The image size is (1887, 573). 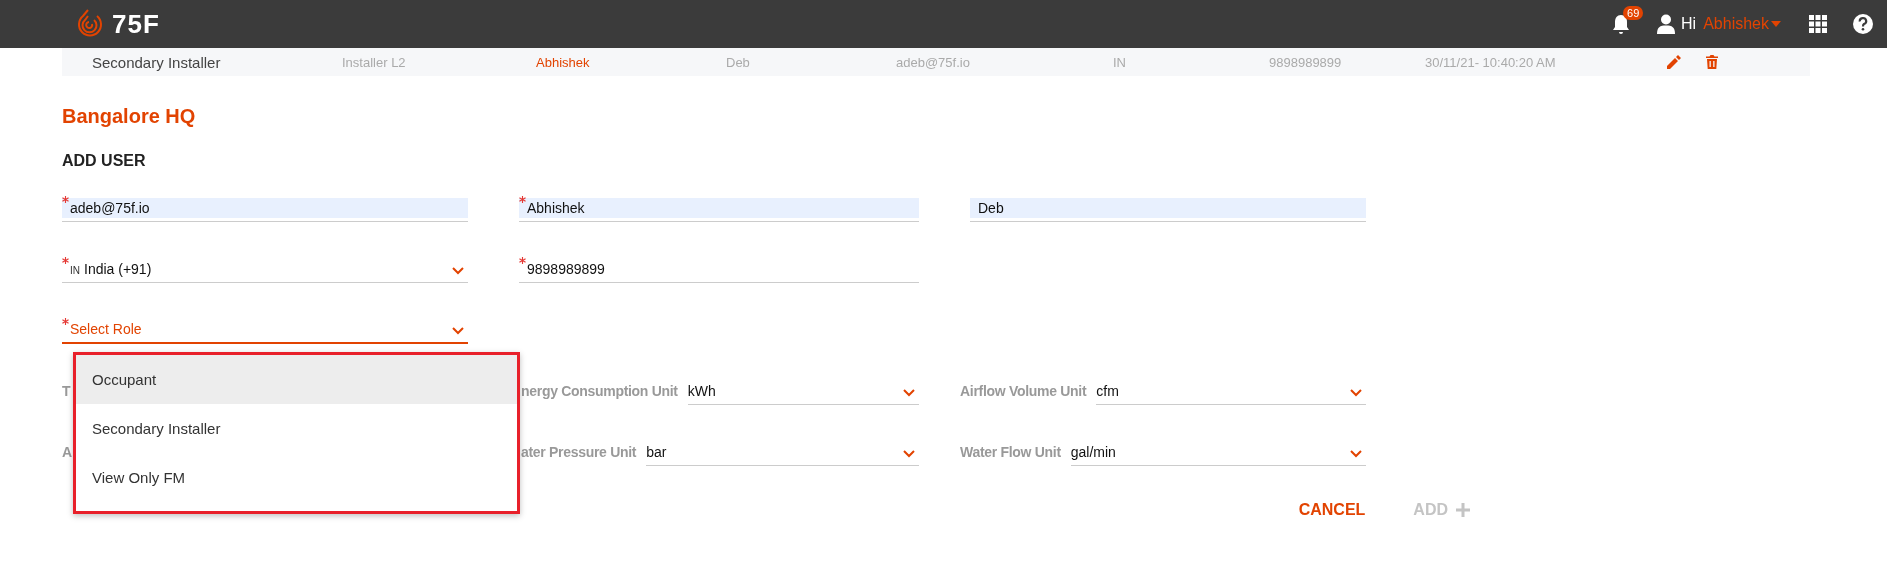 I want to click on help-icon, so click(x=1863, y=24).